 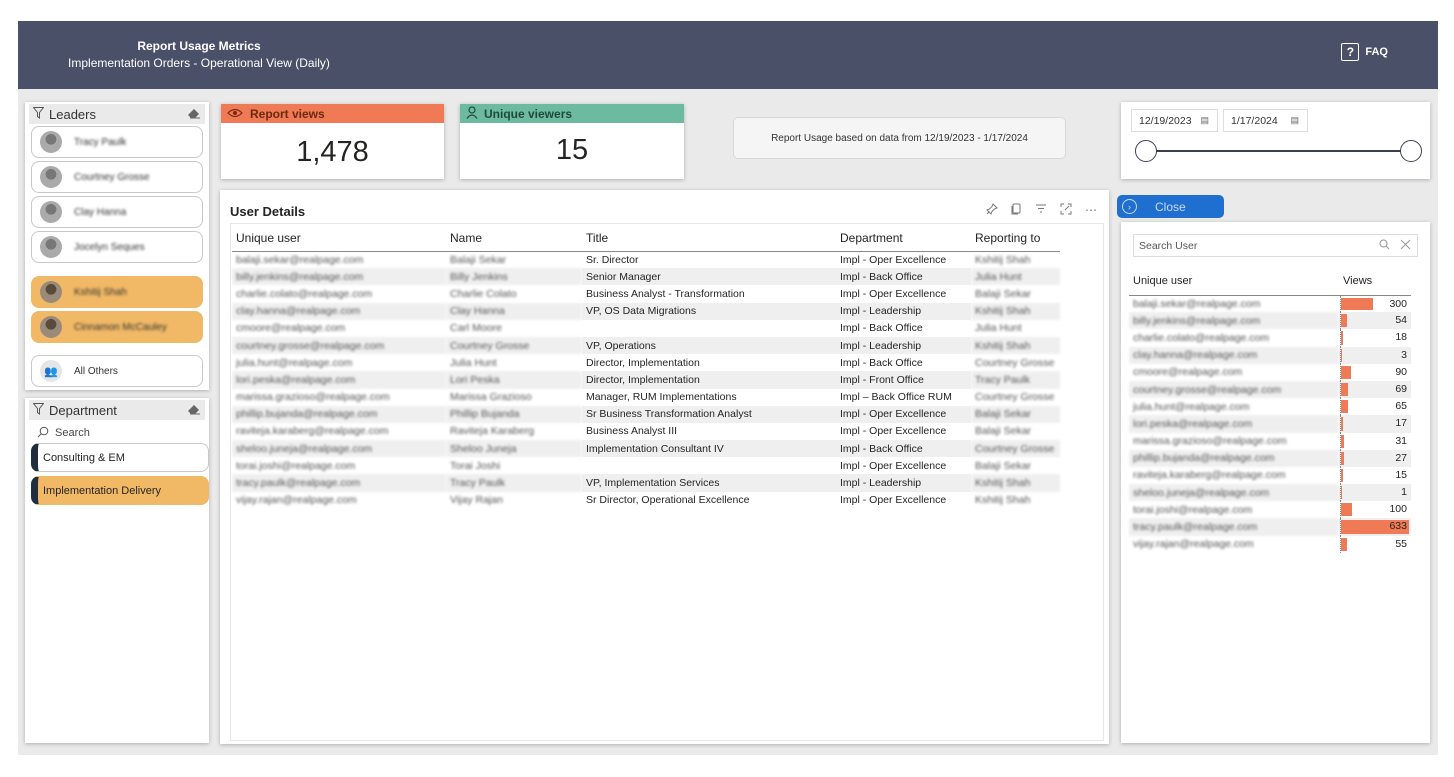 What do you see at coordinates (1174, 120) in the screenshot?
I see `start-date-input: 12/19/2023 ▤` at bounding box center [1174, 120].